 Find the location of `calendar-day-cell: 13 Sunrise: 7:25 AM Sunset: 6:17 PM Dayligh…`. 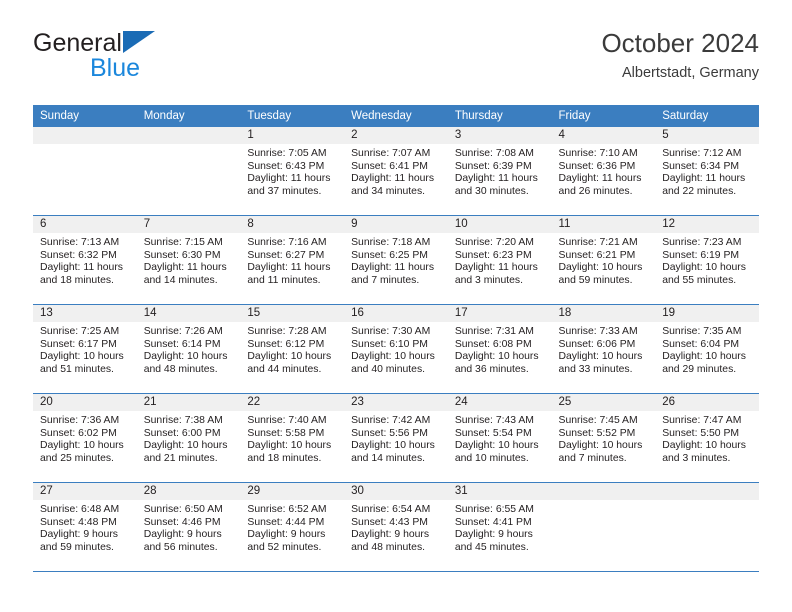

calendar-day-cell: 13 Sunrise: 7:25 AM Sunset: 6:17 PM Dayligh… is located at coordinates (85, 349).